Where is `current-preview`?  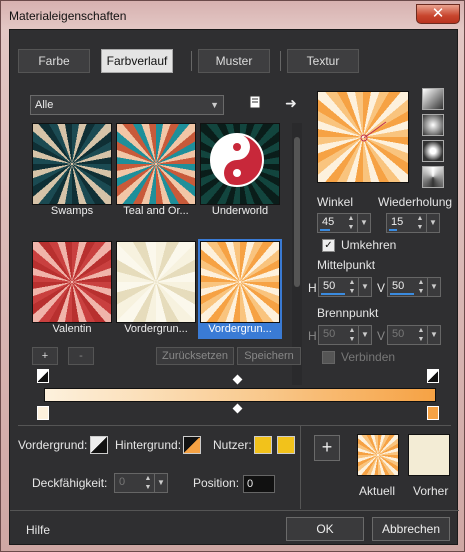 current-preview is located at coordinates (378, 455).